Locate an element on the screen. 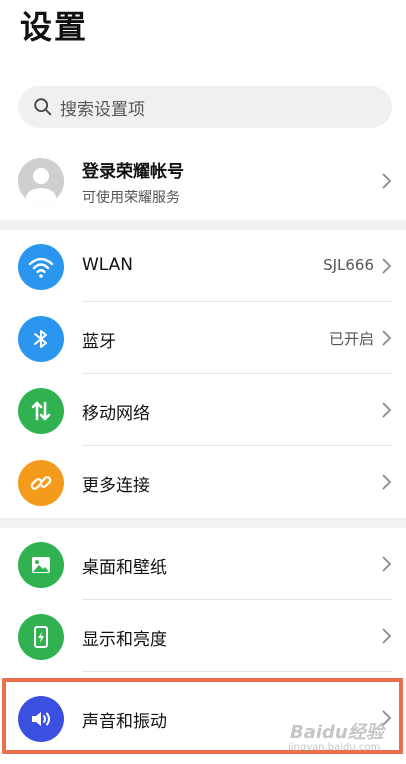 Image resolution: width=406 pixels, height=764 pixels. page-title: 设置 is located at coordinates (54, 27).